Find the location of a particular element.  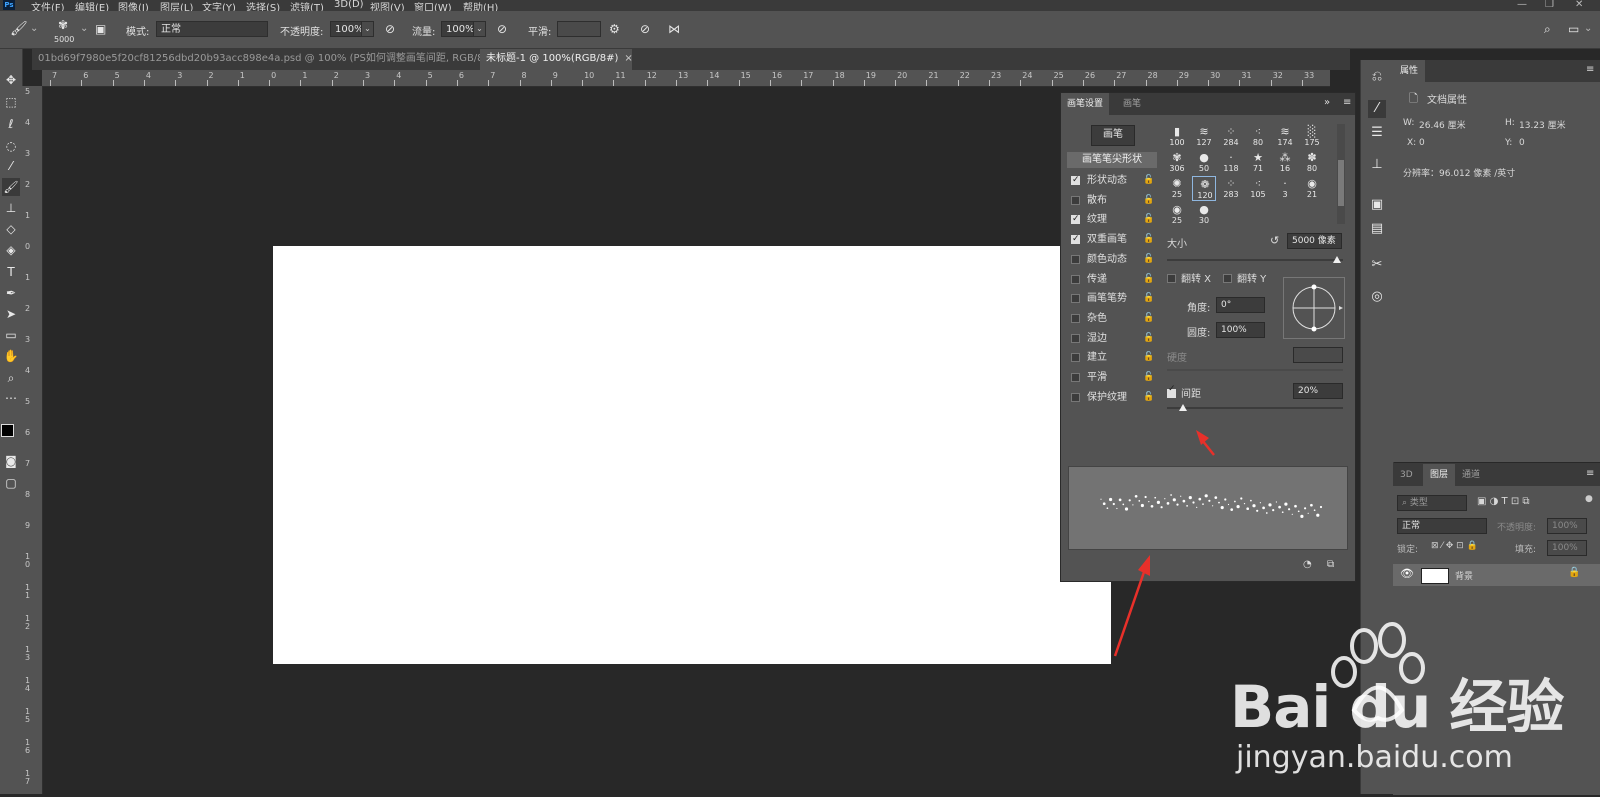

watermark-url: jingyan.baidu.com is located at coordinates (1374, 757).